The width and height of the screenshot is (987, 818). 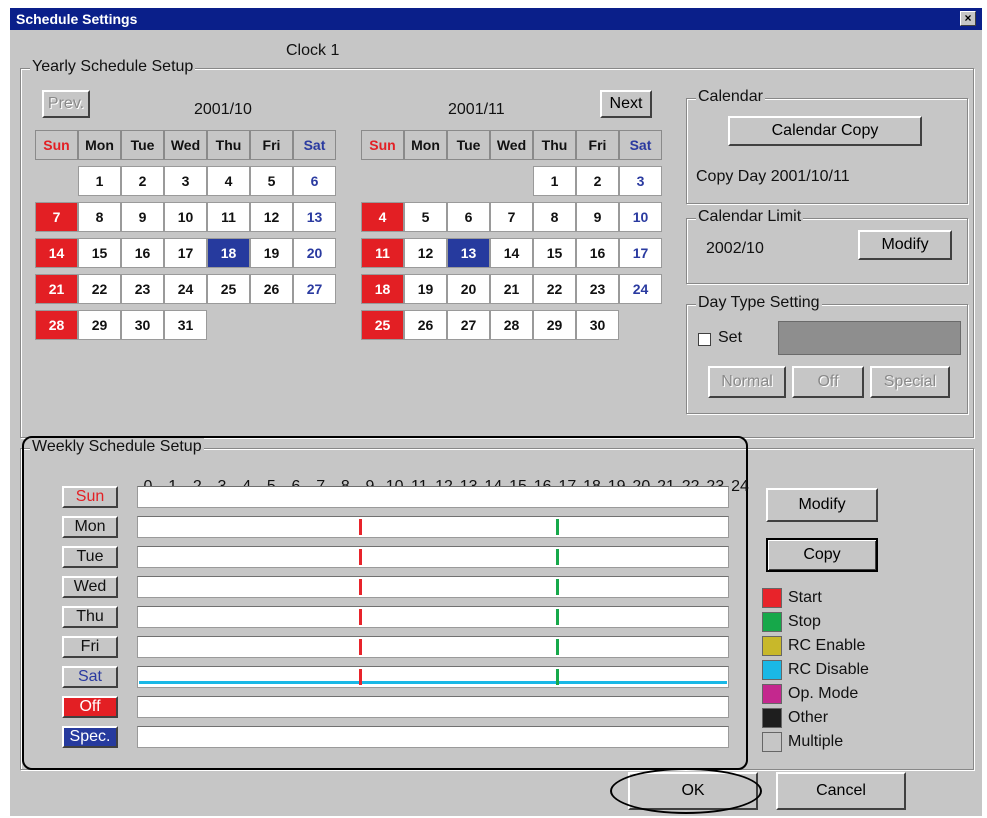 I want to click on normal-button: Normal, so click(x=747, y=382).